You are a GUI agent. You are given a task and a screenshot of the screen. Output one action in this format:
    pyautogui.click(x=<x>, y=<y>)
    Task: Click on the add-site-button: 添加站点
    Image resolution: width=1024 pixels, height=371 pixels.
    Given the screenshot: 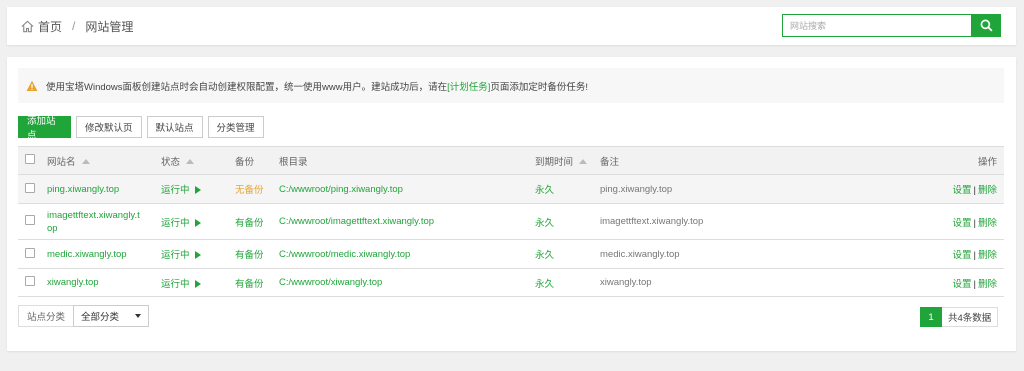 What is the action you would take?
    pyautogui.click(x=44, y=128)
    